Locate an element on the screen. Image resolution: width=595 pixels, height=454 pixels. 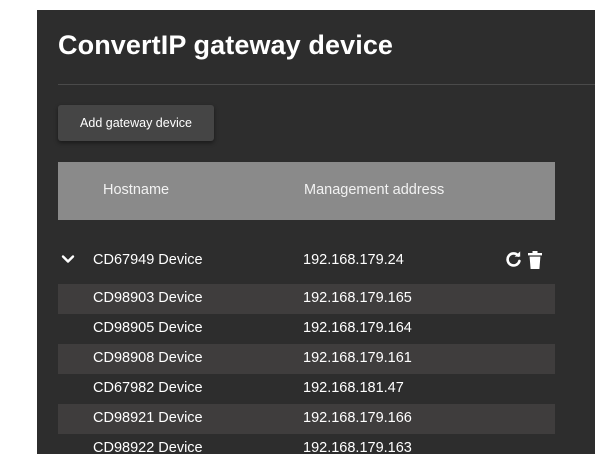
row-hostname: CD98922 Device is located at coordinates (148, 447).